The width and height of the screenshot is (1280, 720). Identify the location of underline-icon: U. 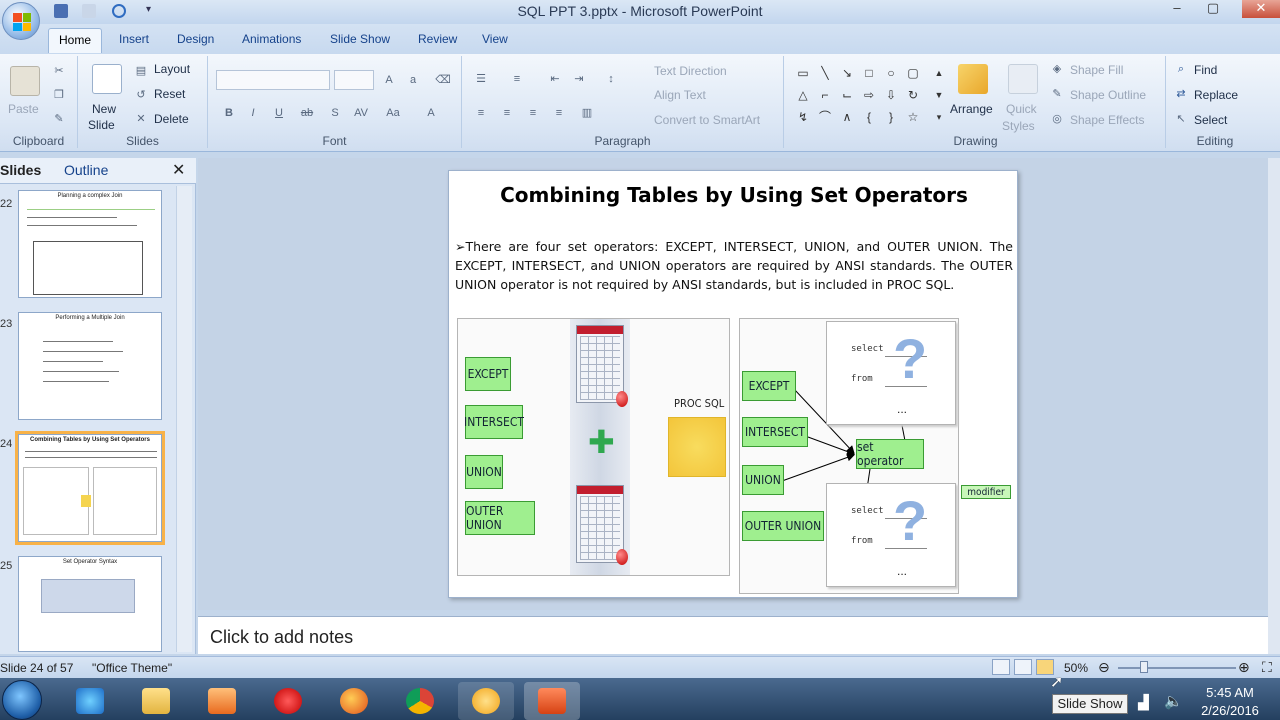
(279, 113).